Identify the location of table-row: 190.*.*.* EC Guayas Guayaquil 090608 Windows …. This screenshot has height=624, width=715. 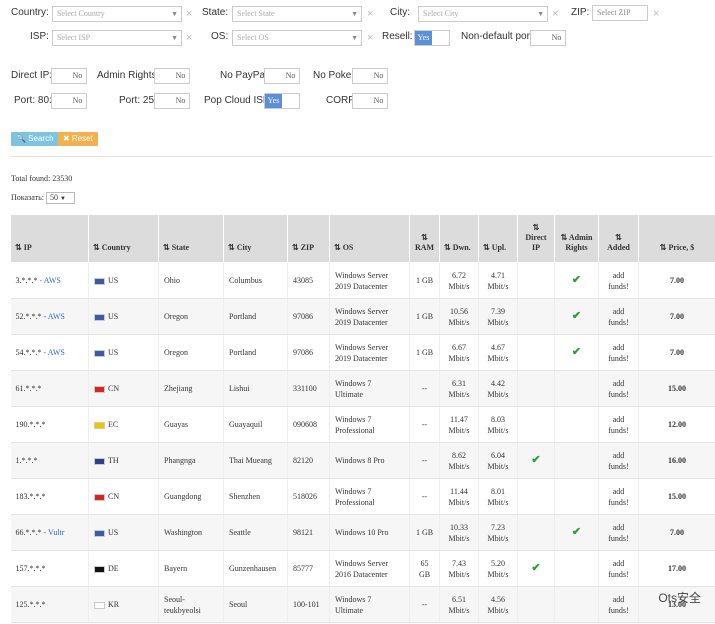
(362, 424).